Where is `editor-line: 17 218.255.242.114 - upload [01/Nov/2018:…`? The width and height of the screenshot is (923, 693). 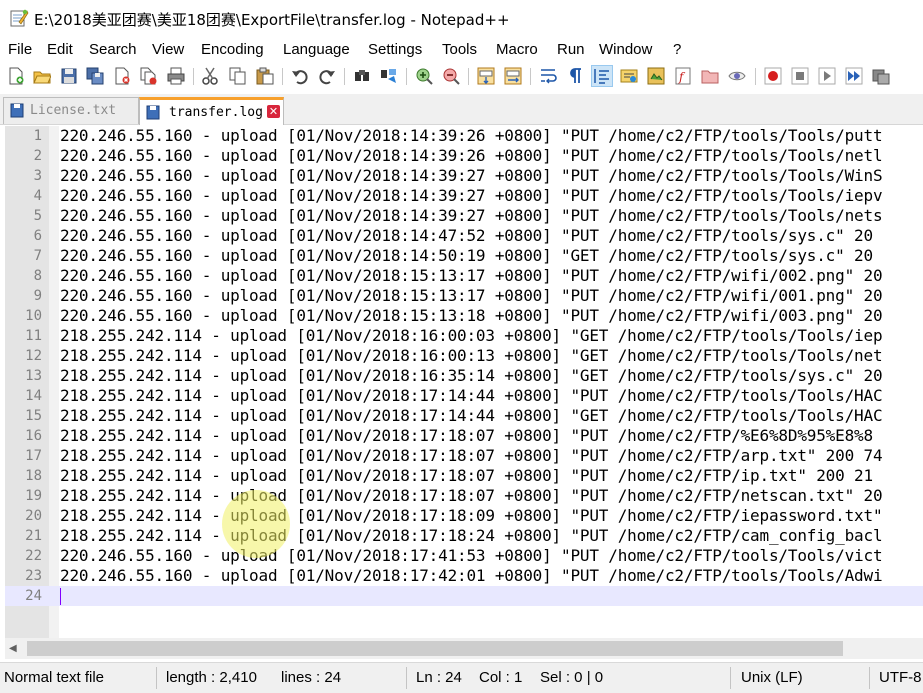
editor-line: 17 218.255.242.114 - upload [01/Nov/2018:… is located at coordinates (464, 456).